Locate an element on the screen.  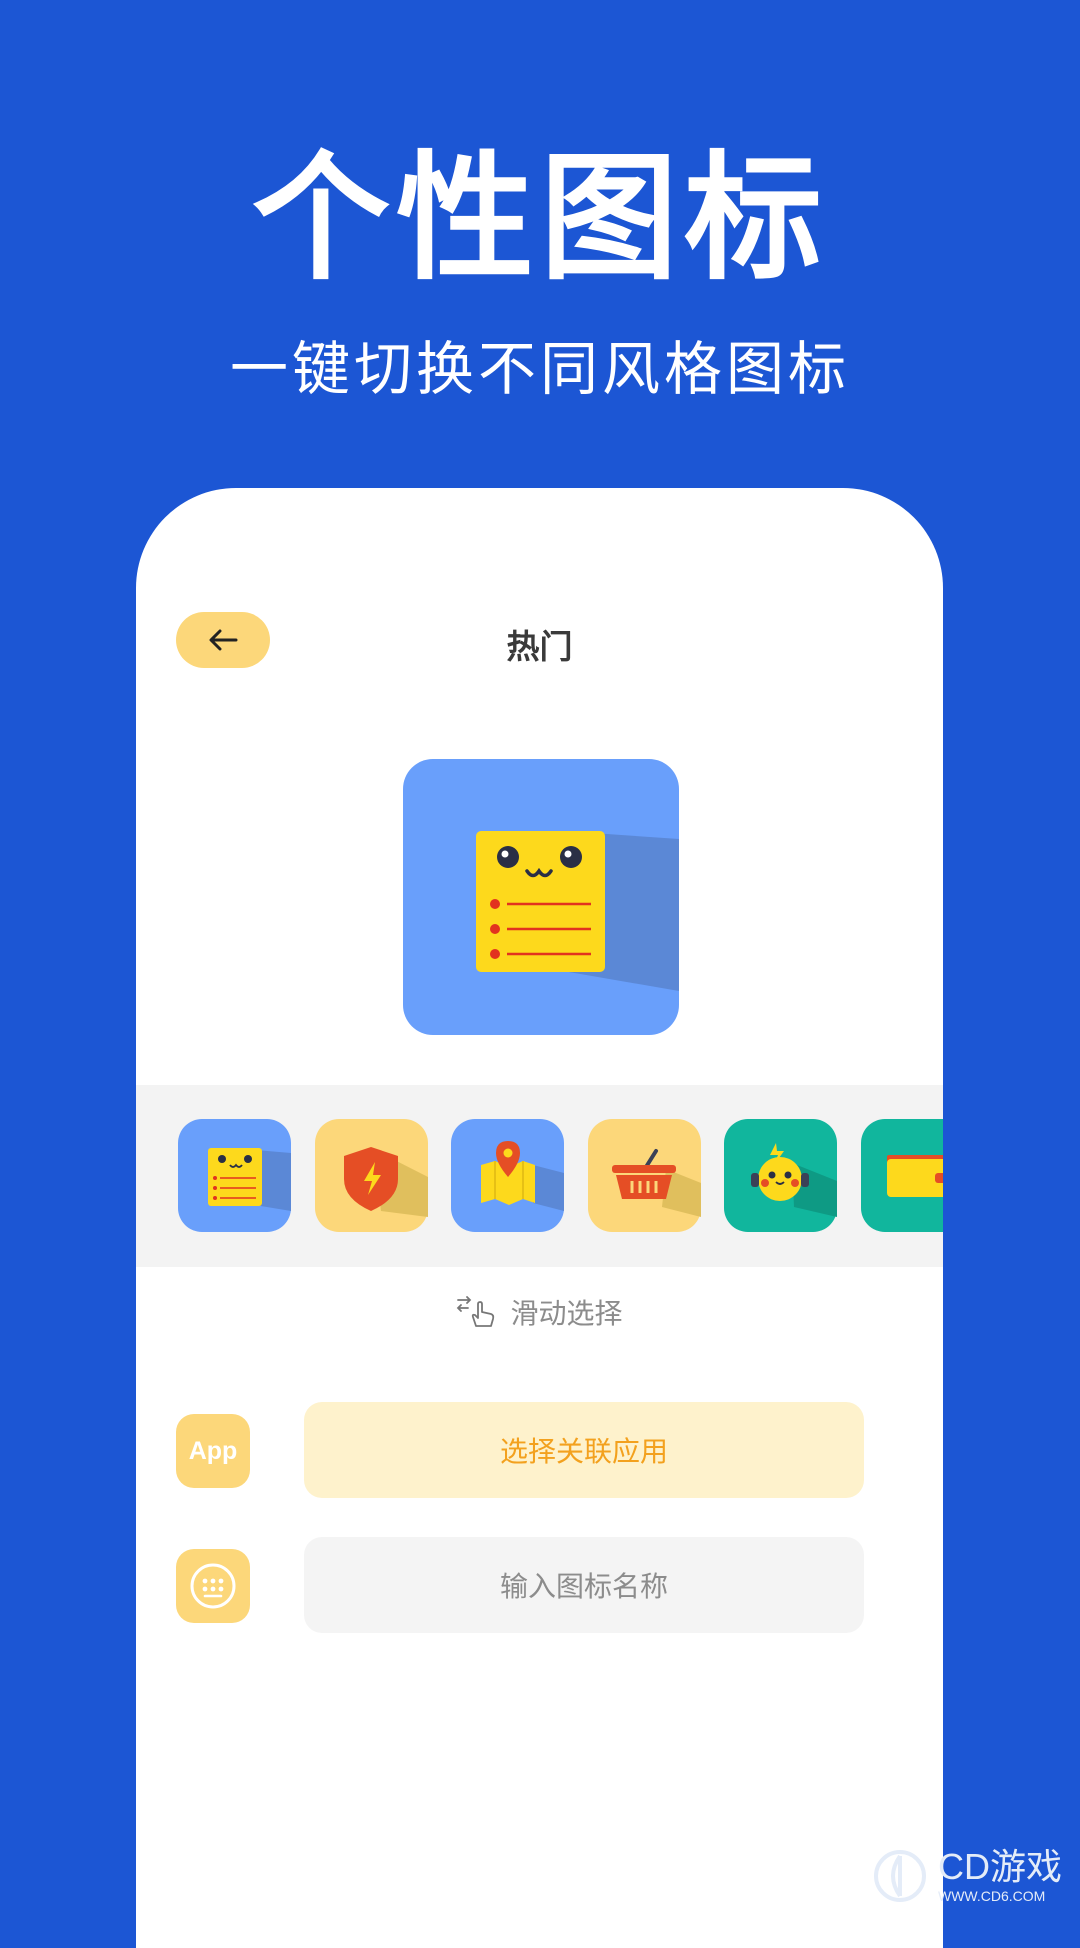
watermark: CD游戏 WWW.CD6.COM is located at coordinates (967, 1876).